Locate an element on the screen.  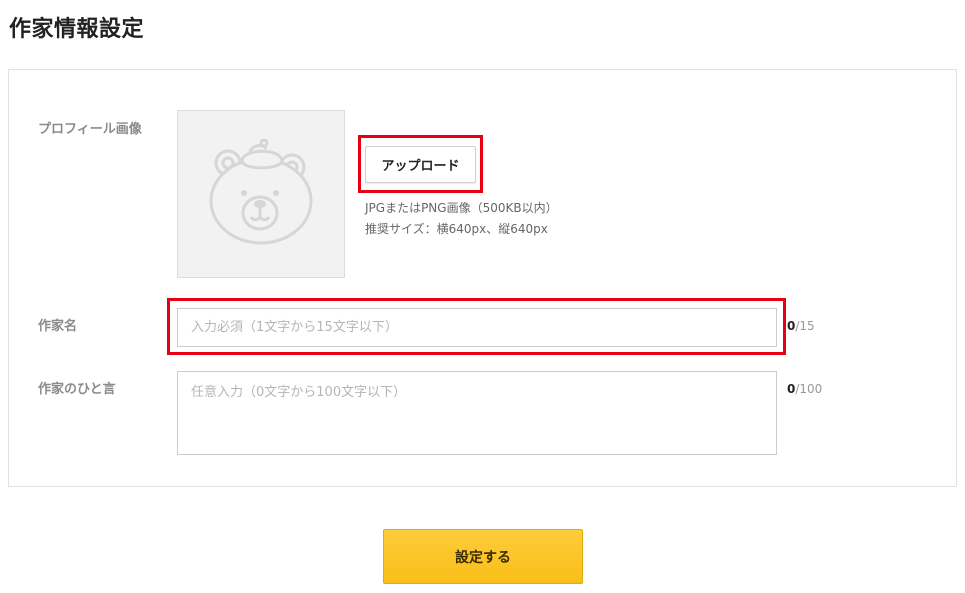
author-bio-textarea is located at coordinates (477, 413).